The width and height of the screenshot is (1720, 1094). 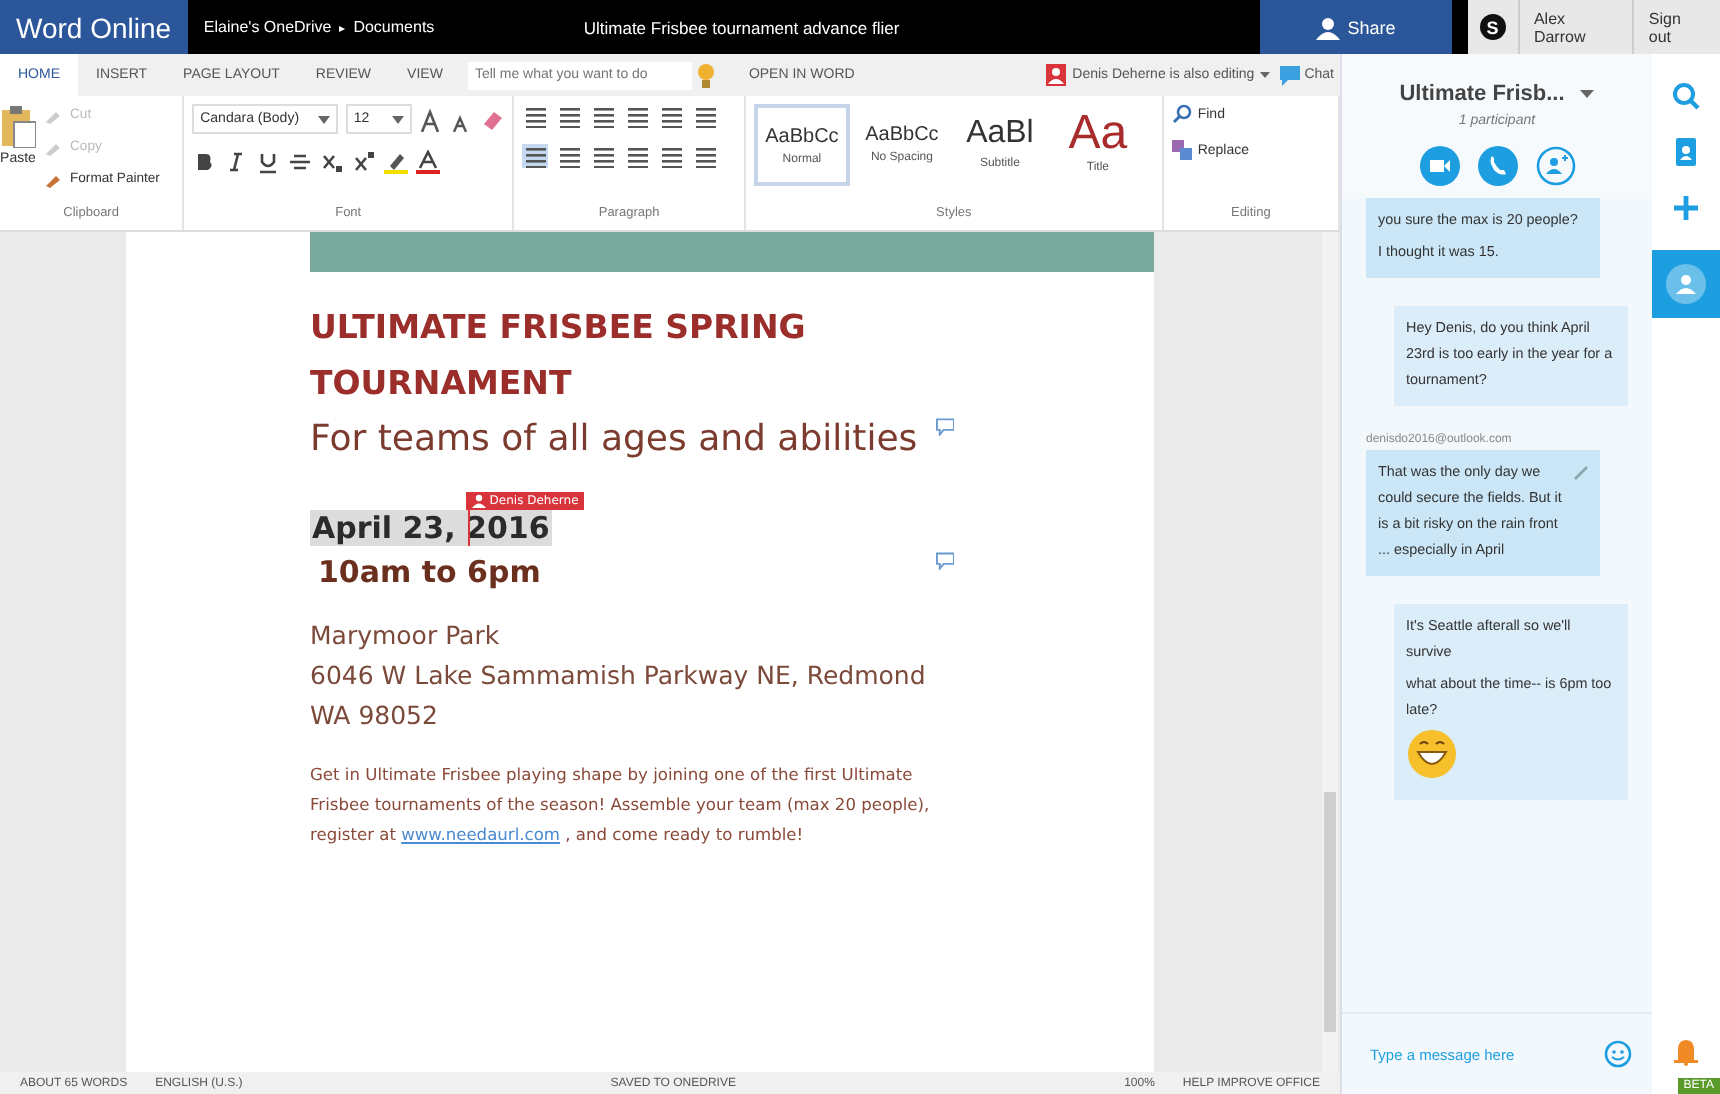 What do you see at coordinates (706, 75) in the screenshot?
I see `lightbulb-icon` at bounding box center [706, 75].